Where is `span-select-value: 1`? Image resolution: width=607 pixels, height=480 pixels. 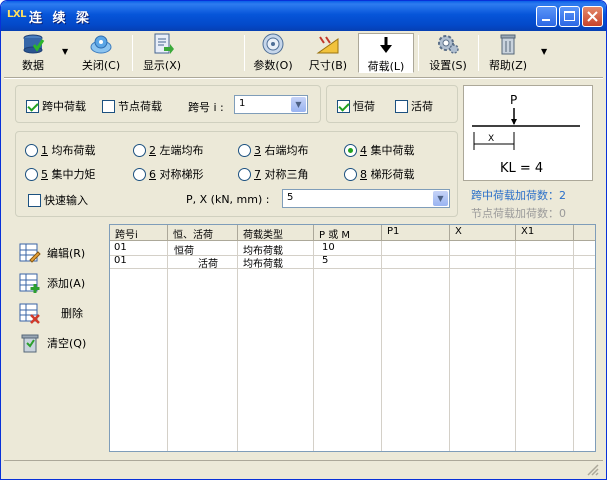
span-select-value: 1 is located at coordinates (242, 103).